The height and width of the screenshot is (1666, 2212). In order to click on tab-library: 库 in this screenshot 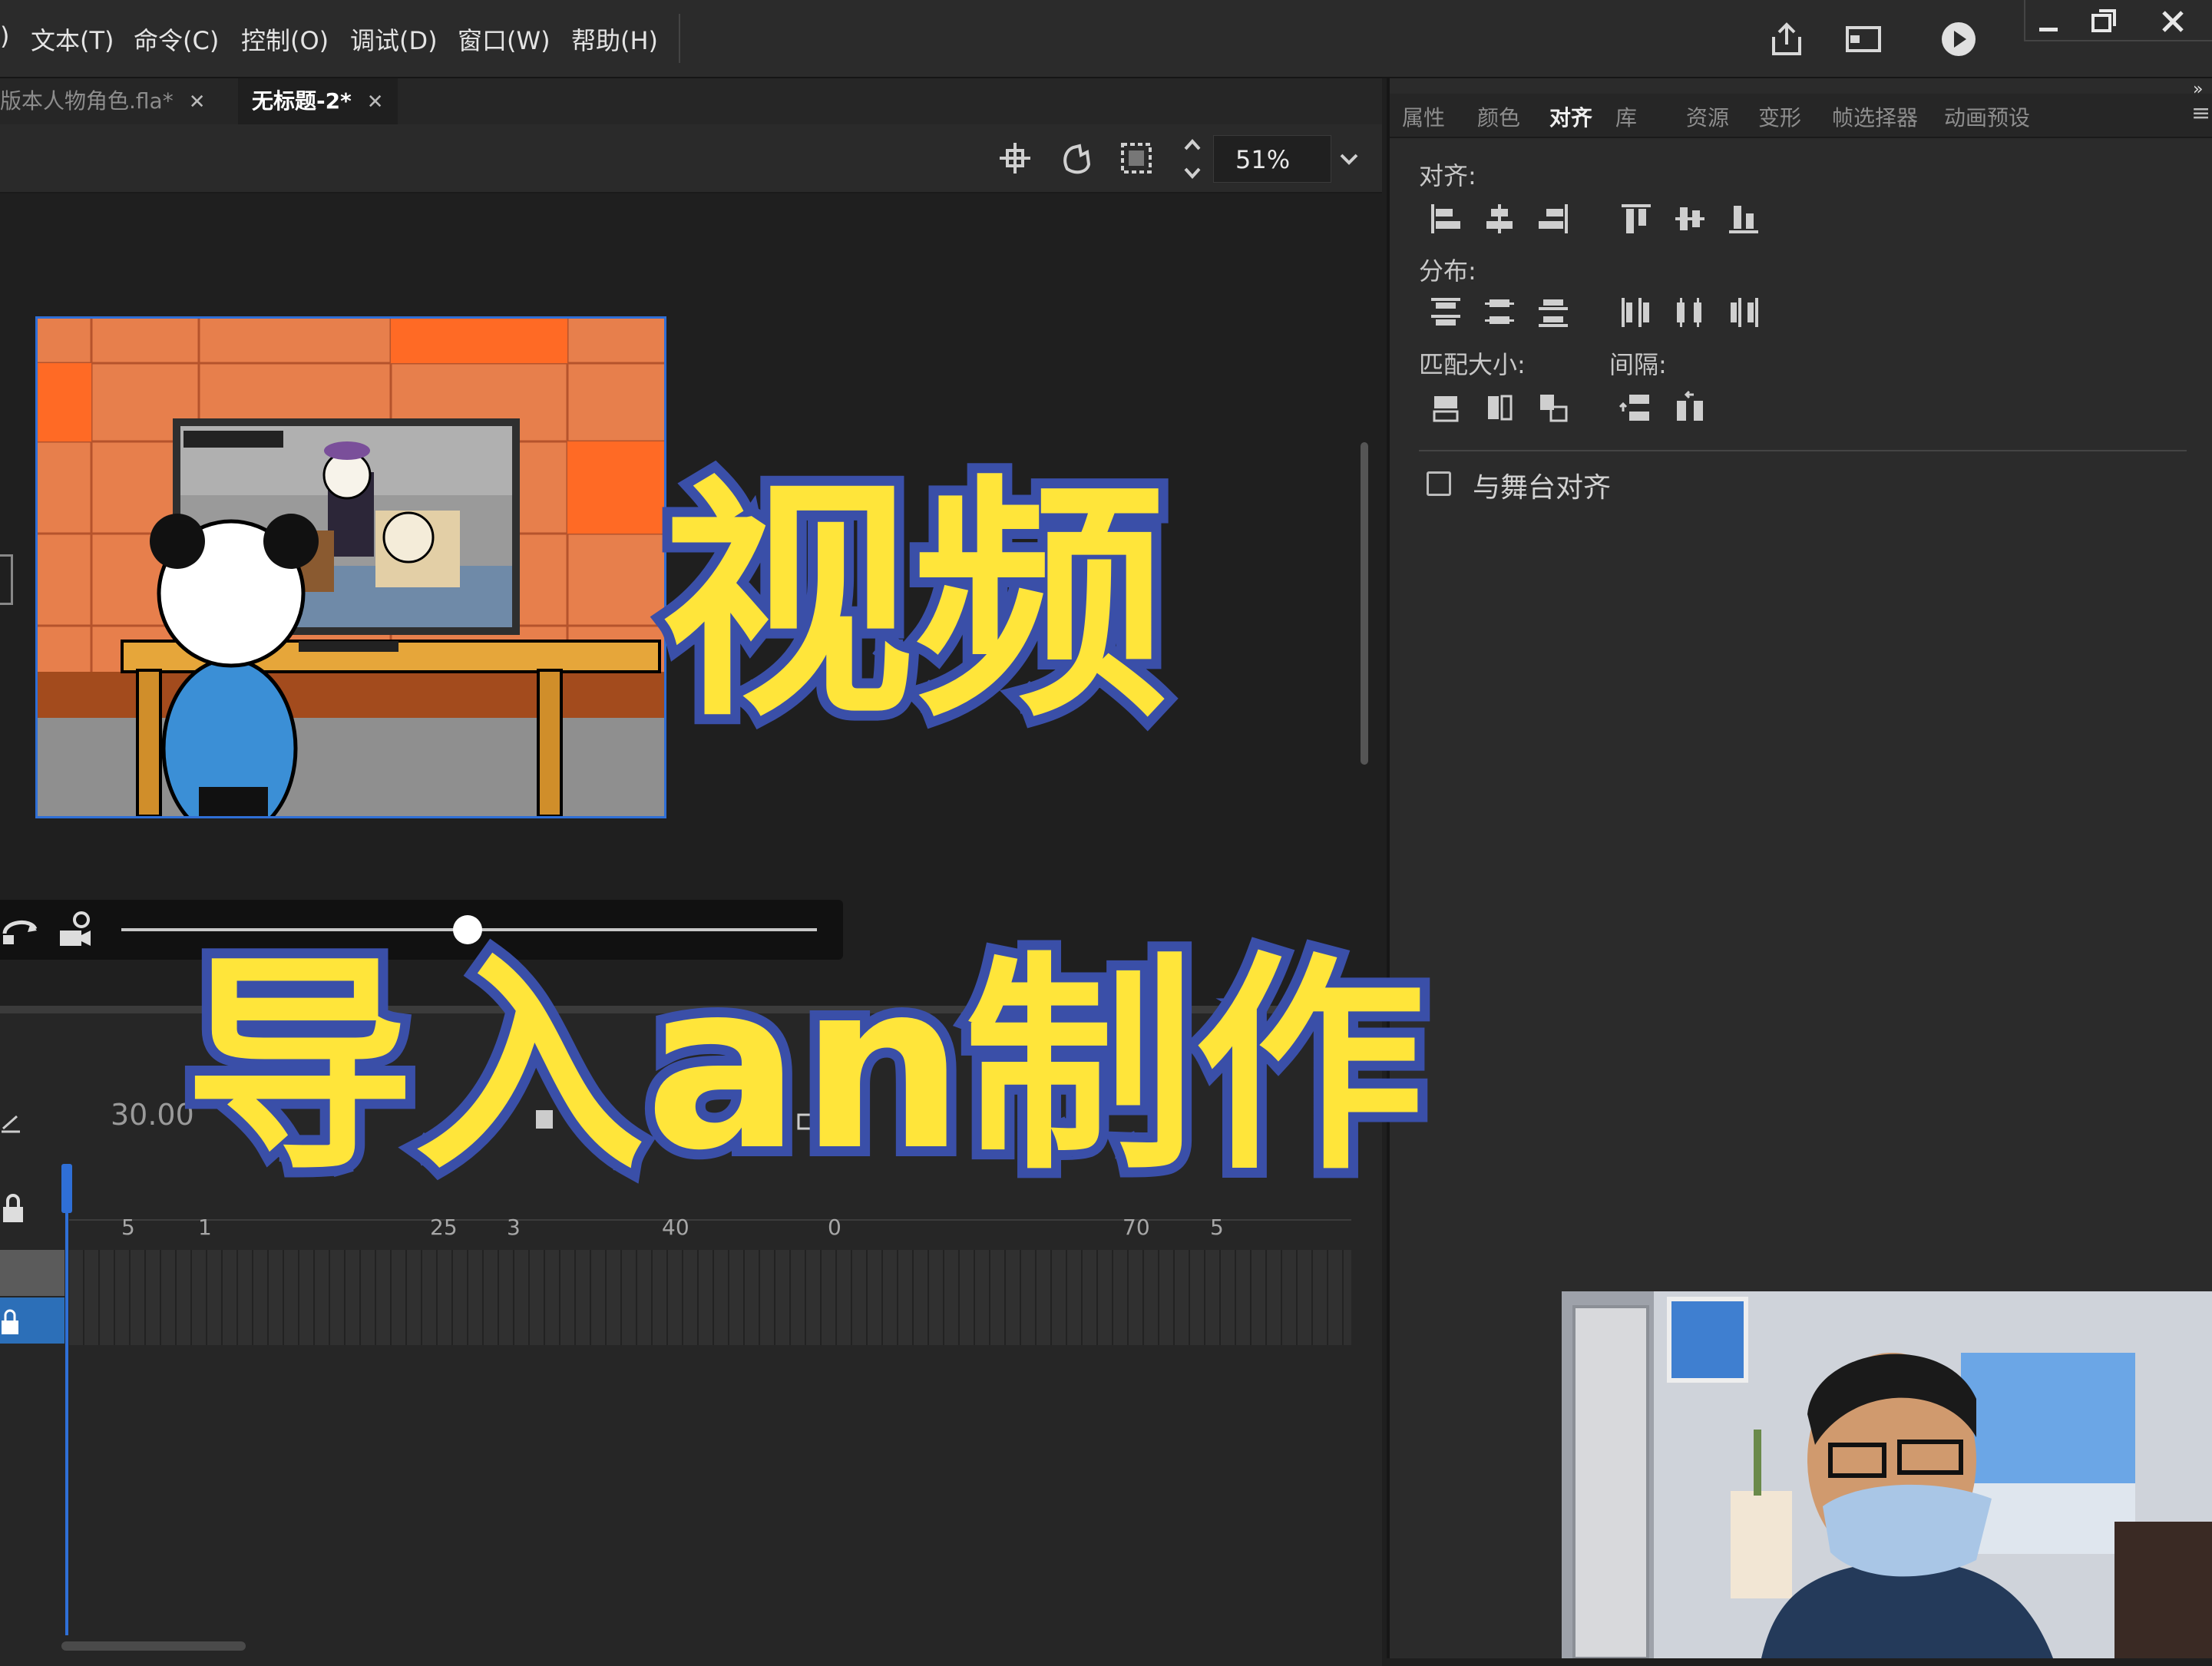, I will do `click(1626, 116)`.